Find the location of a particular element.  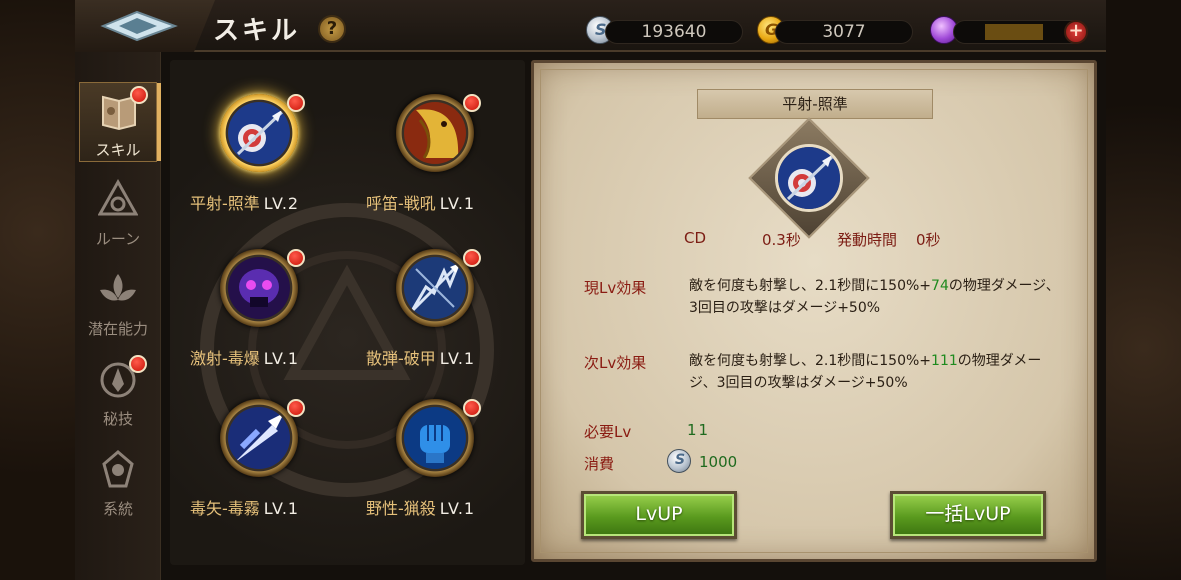

skill-notice-dot is located at coordinates (139, 95).